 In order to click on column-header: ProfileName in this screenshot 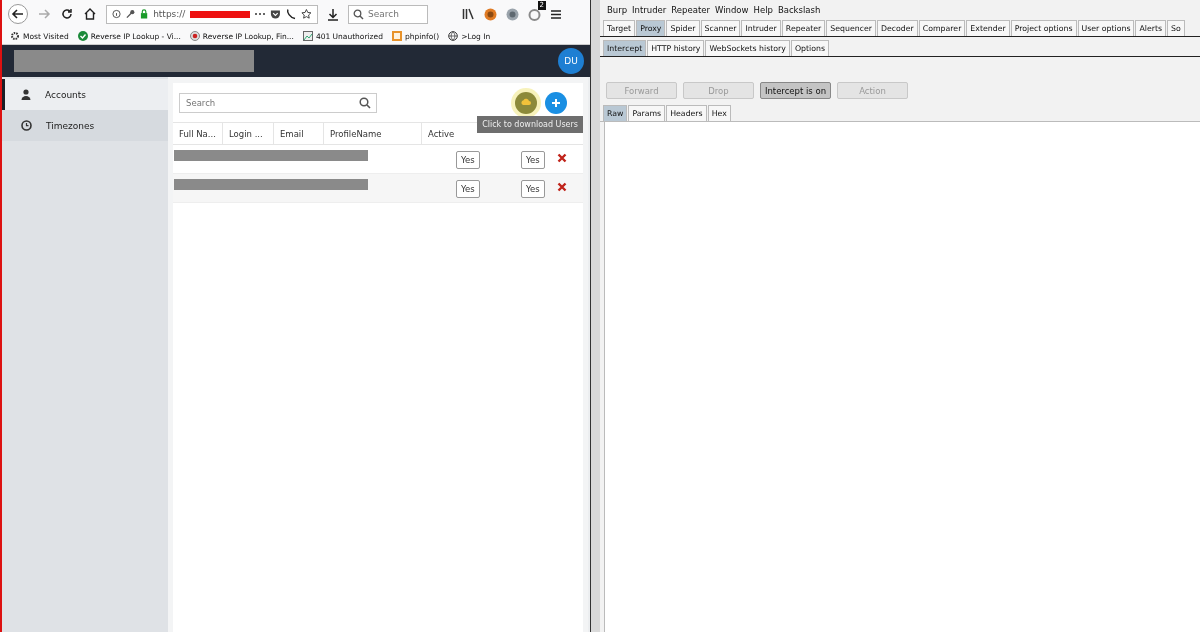, I will do `click(373, 133)`.